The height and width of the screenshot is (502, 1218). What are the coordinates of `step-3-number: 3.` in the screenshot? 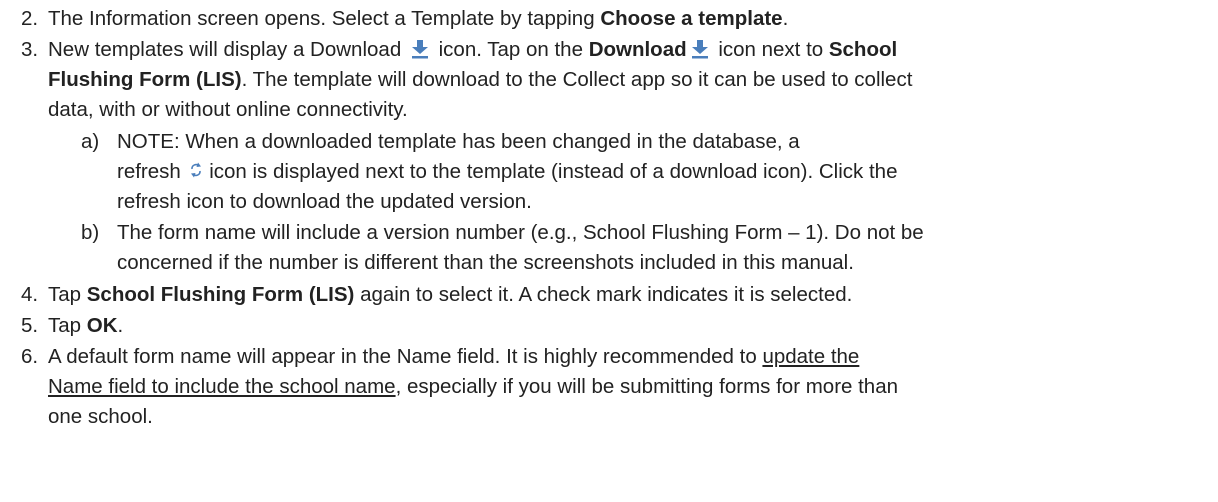 It's located at (30, 49).